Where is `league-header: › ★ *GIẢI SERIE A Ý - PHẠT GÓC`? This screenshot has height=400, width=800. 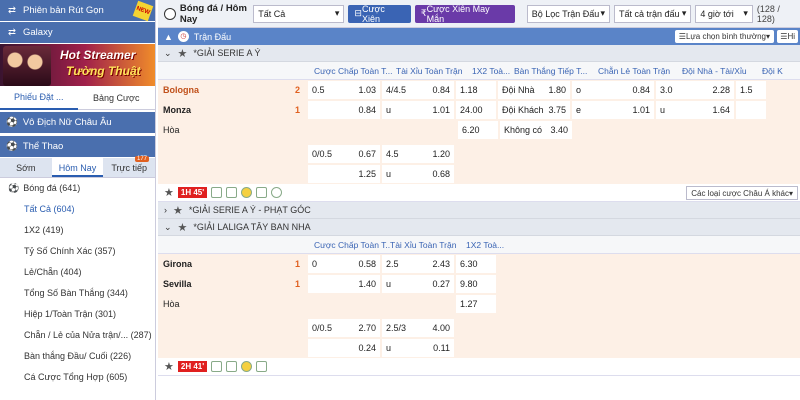 league-header: › ★ *GIẢI SERIE A Ý - PHẠT GÓC is located at coordinates (479, 210).